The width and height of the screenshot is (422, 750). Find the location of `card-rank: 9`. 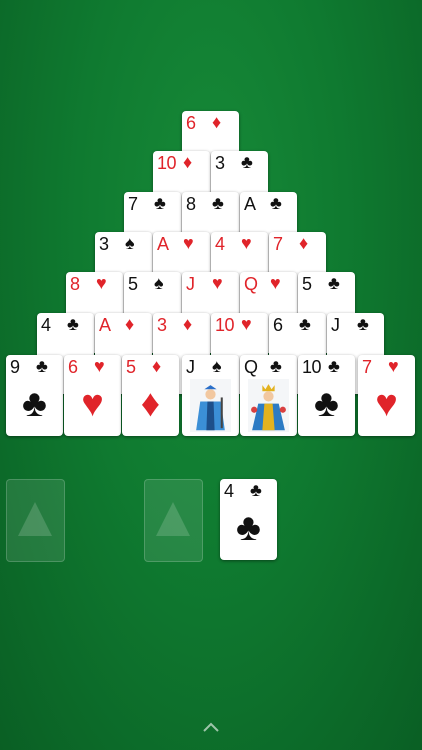

card-rank: 9 is located at coordinates (15, 367).